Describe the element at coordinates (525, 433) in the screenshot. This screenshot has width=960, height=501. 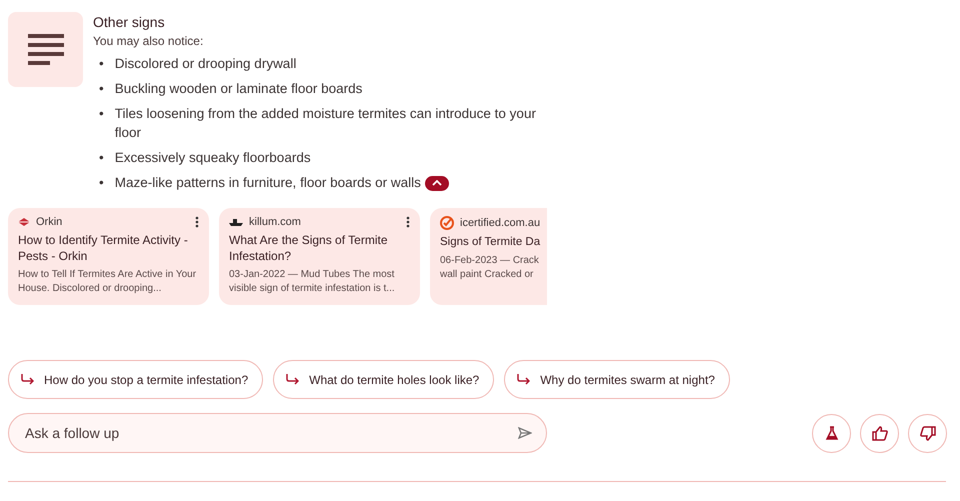
I see `send-icon` at that location.